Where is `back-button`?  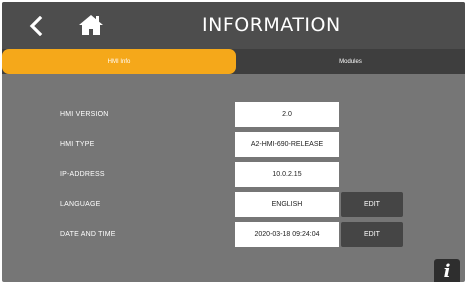 back-button is located at coordinates (36, 26).